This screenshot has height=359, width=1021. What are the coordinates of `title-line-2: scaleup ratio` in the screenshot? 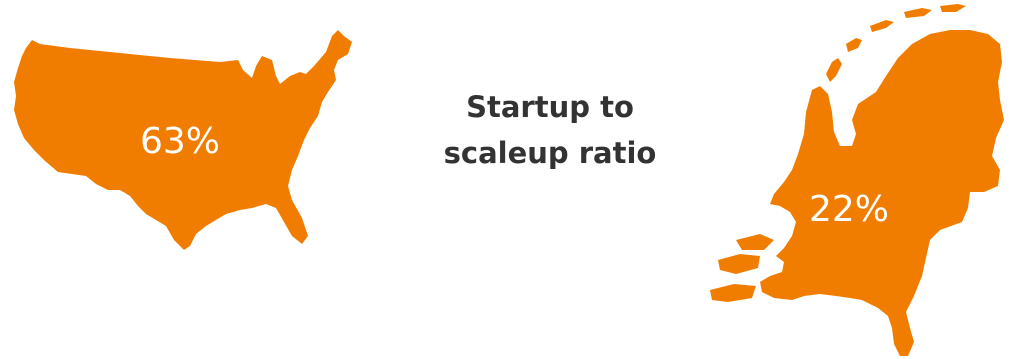 It's located at (550, 153).